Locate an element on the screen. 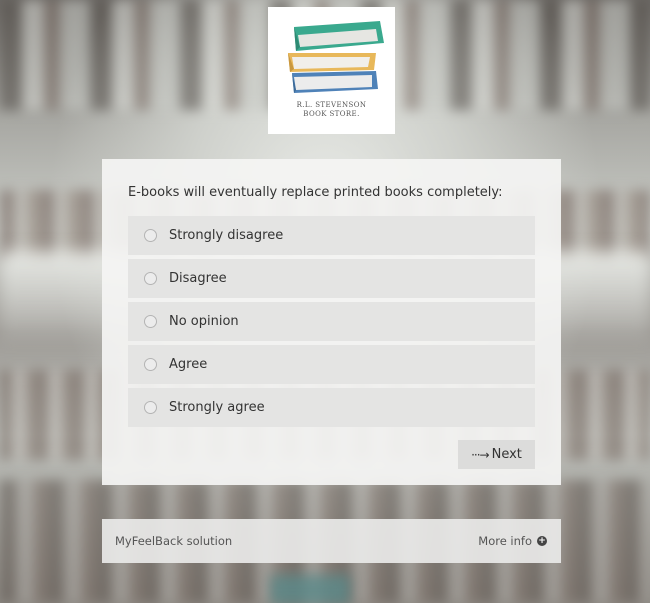 The height and width of the screenshot is (603, 650). dotted-arrow-right-icon: ···→ is located at coordinates (480, 454).